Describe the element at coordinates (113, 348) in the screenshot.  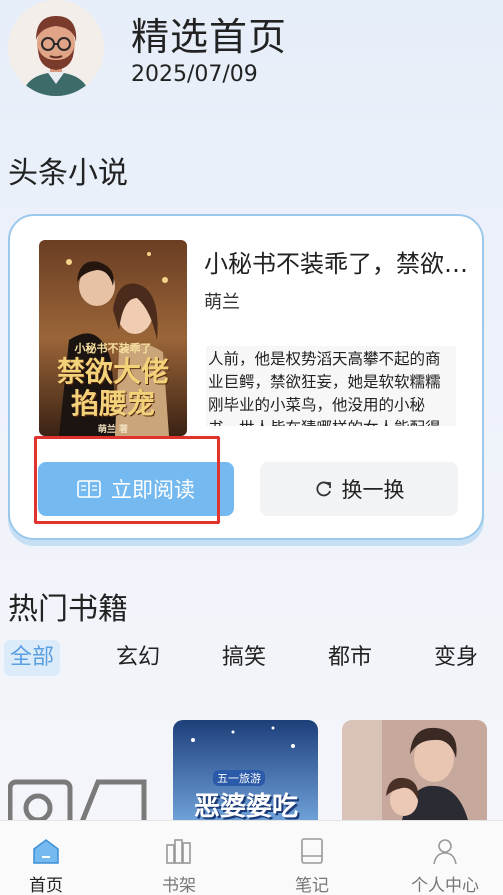
I see `cover-title-line1: 小秘书不装乖了` at that location.